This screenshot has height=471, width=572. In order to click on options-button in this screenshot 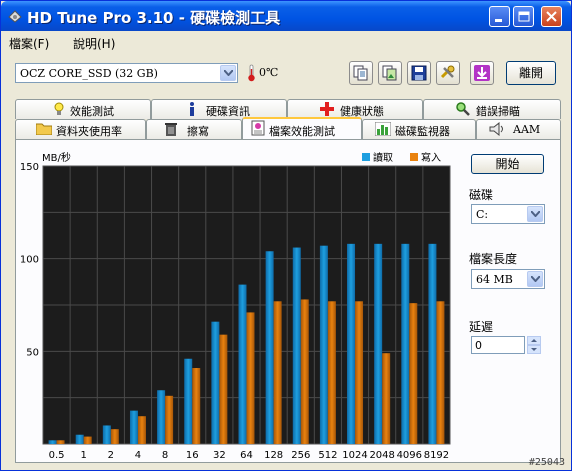, I will do `click(448, 73)`.